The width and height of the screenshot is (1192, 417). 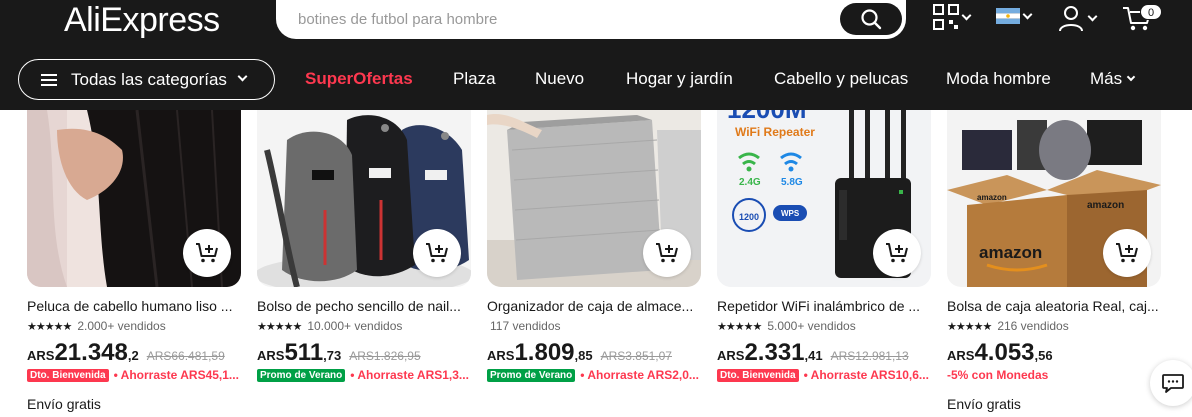 I want to click on price-integer: 21.348, so click(x=91, y=352).